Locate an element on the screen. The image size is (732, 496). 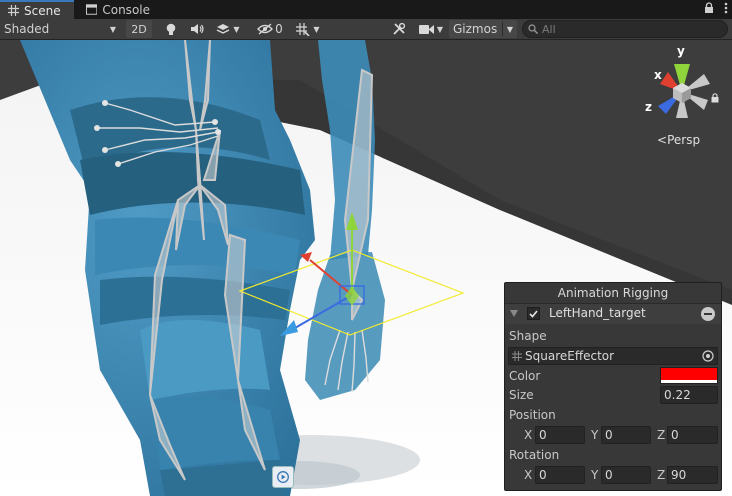
position-x-input: 0 is located at coordinates (560, 435).